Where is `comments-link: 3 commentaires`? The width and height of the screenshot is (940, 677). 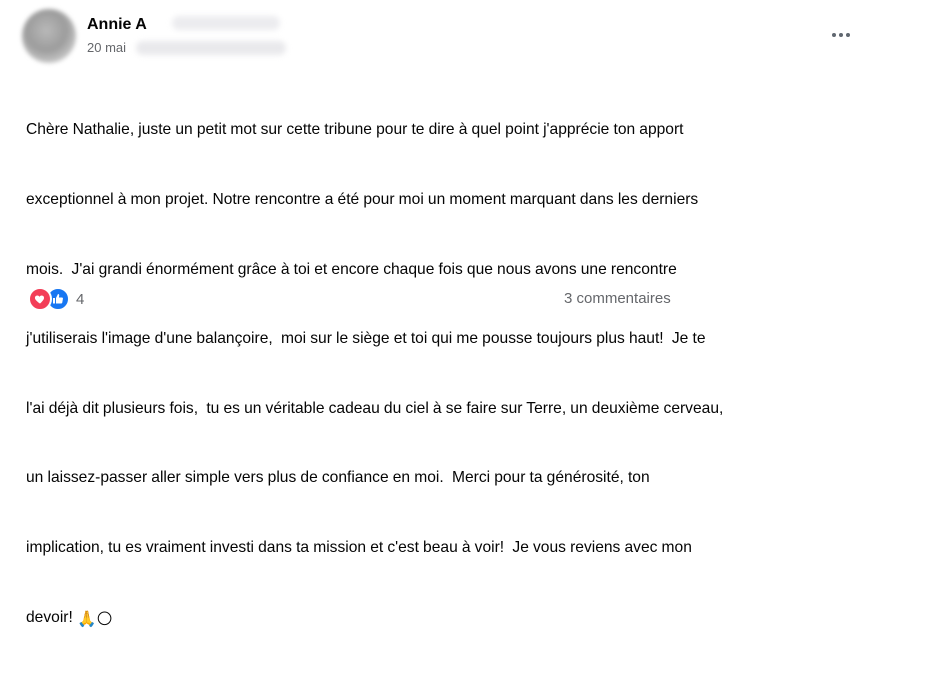
comments-link: 3 commentaires is located at coordinates (617, 298).